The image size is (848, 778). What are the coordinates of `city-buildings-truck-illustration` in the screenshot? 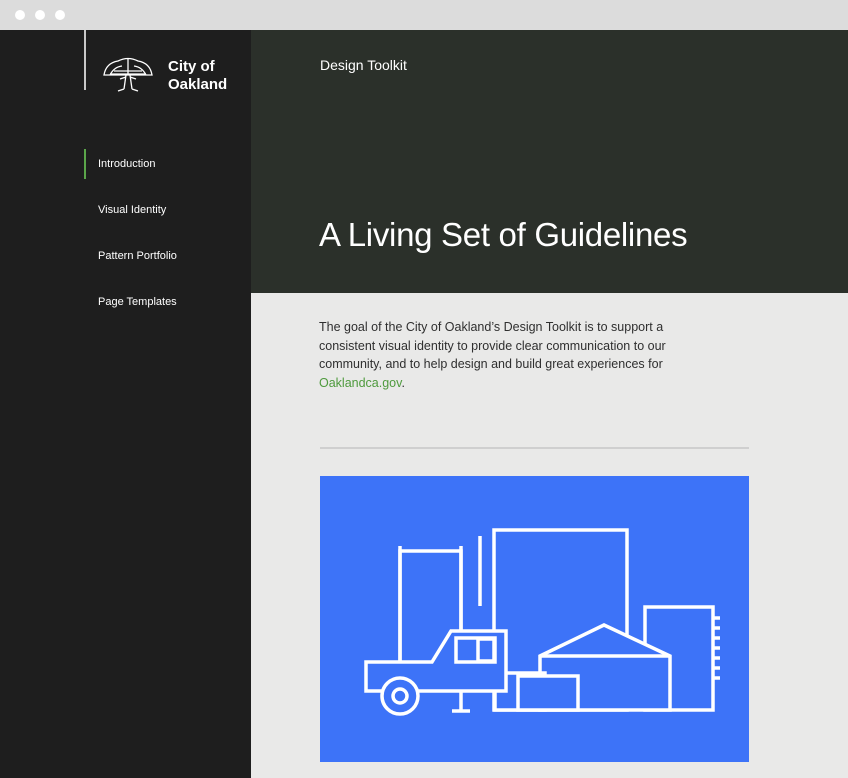 It's located at (542, 622).